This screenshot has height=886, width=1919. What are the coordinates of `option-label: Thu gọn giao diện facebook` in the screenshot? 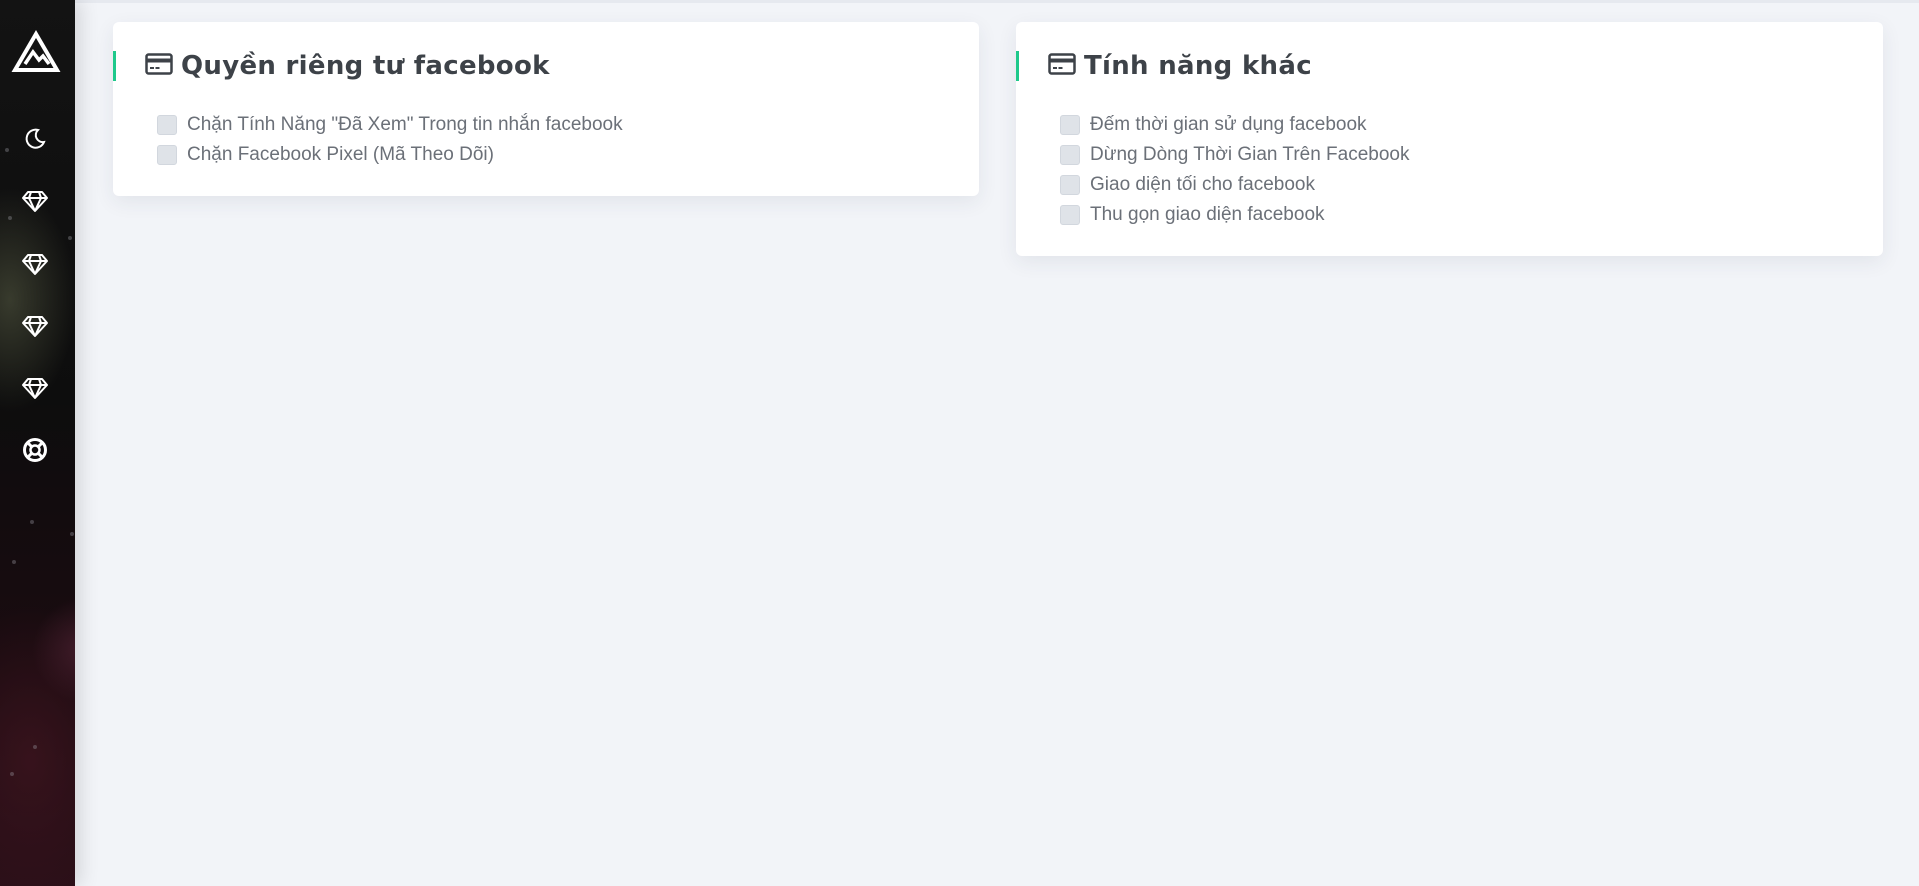 It's located at (1207, 214).